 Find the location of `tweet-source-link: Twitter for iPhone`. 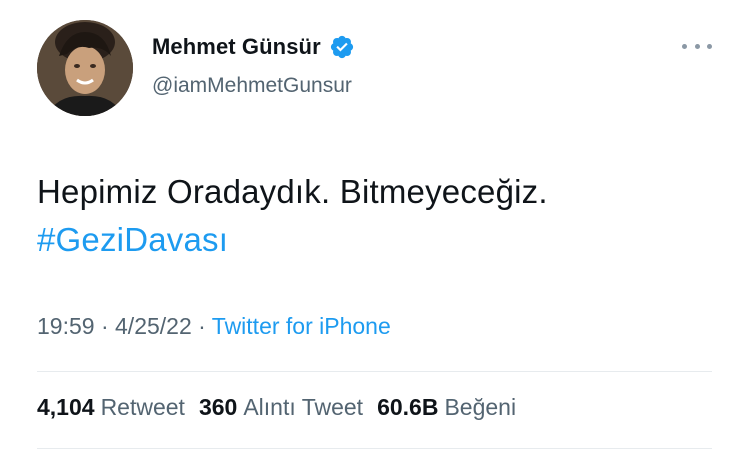

tweet-source-link: Twitter for iPhone is located at coordinates (301, 326).